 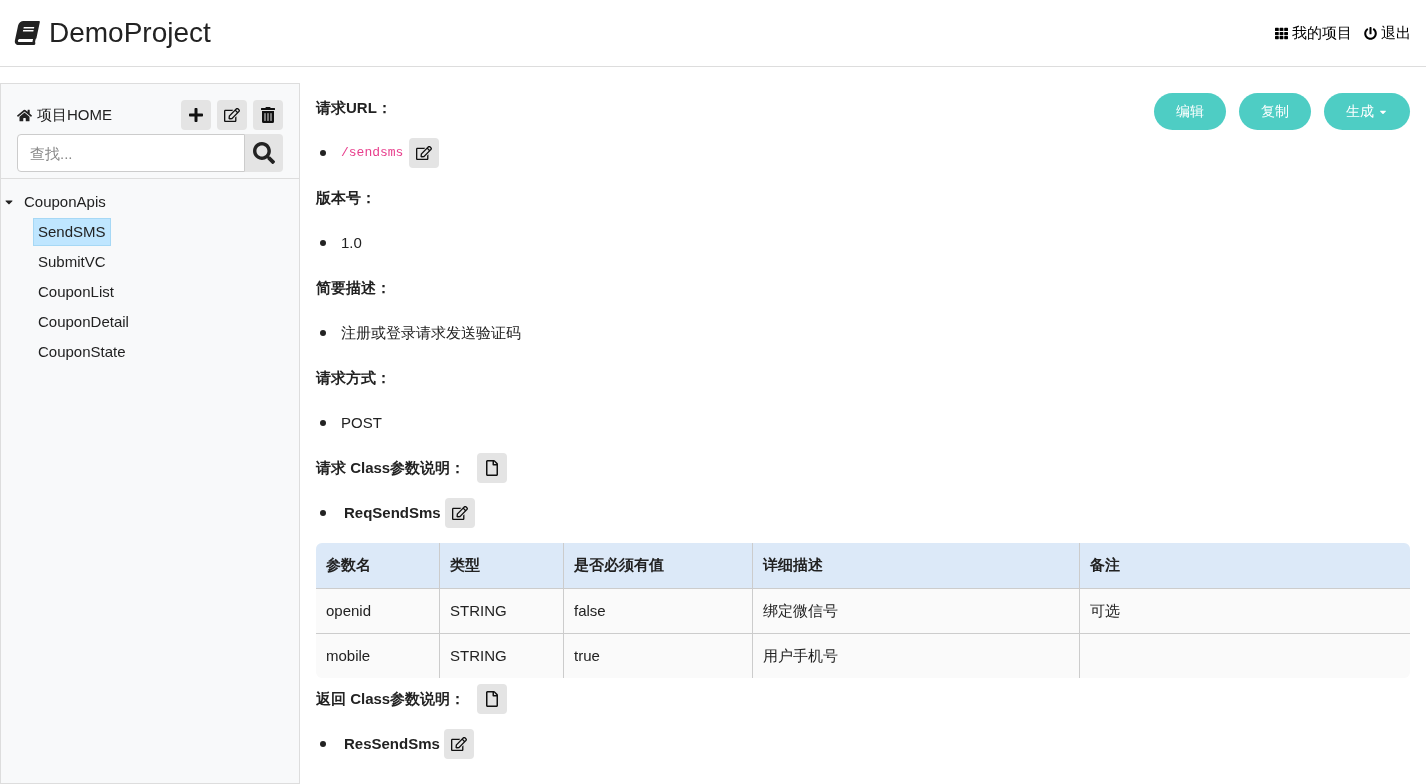 I want to click on search-button, so click(x=264, y=153).